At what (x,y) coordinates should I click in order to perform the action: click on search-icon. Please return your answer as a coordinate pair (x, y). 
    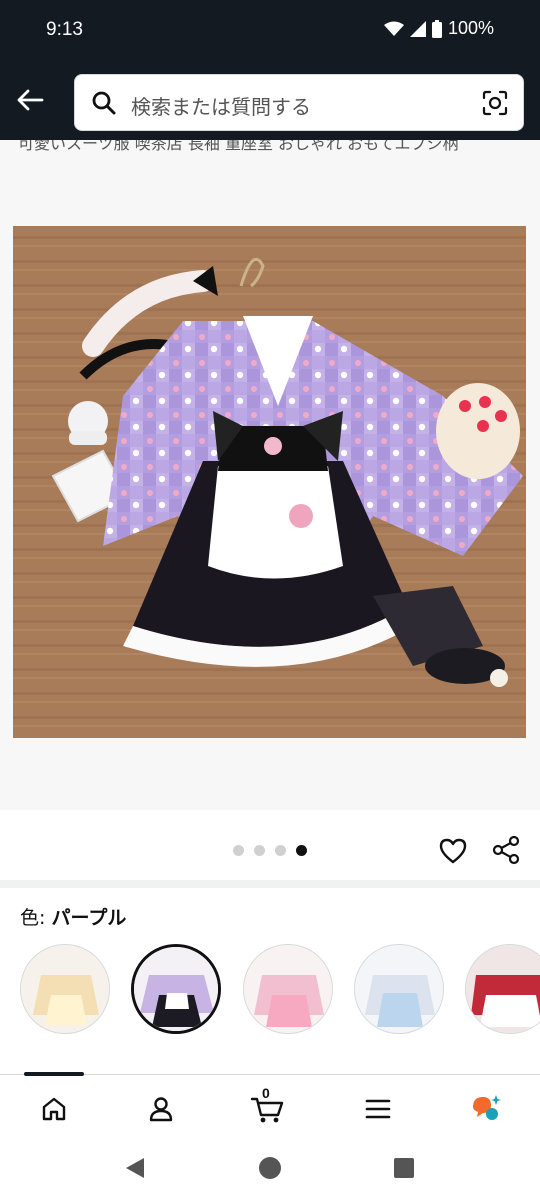
    Looking at the image, I should click on (104, 103).